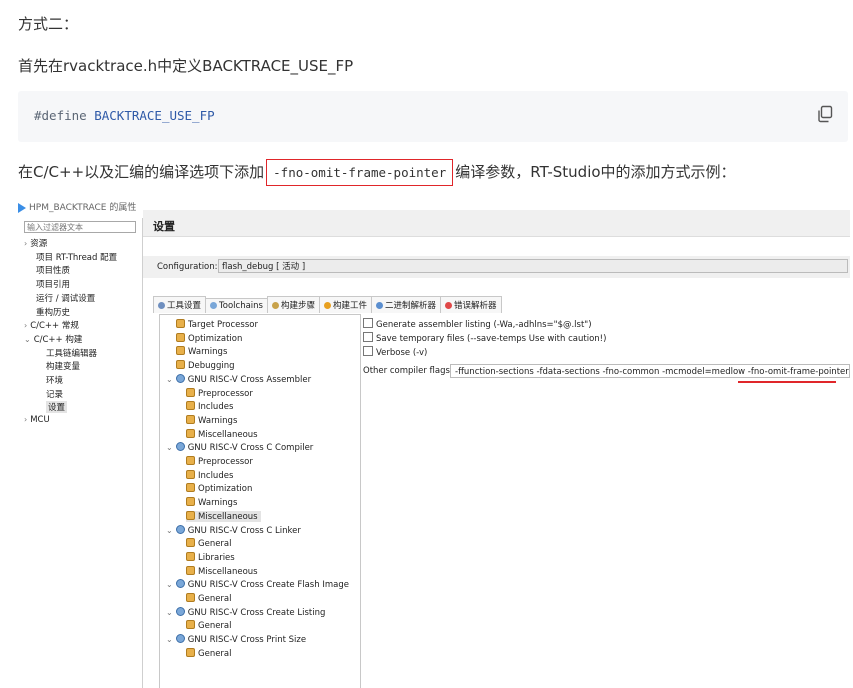  Describe the element at coordinates (80, 227) in the screenshot. I see `filter-input: 输入过滤器文本` at that location.